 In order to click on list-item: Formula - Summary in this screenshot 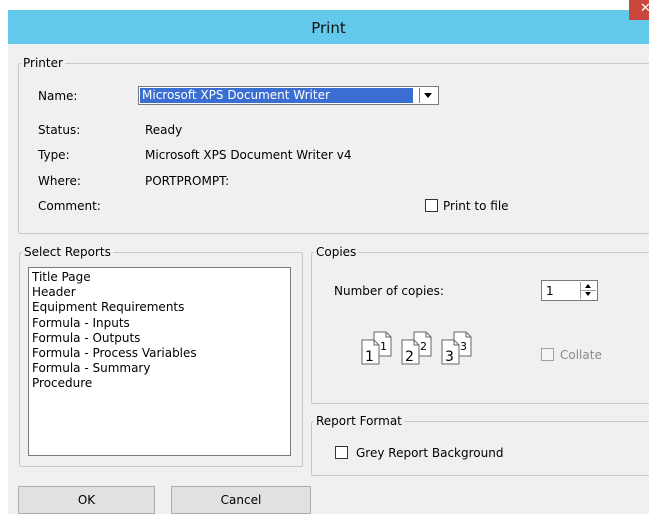, I will do `click(159, 368)`.